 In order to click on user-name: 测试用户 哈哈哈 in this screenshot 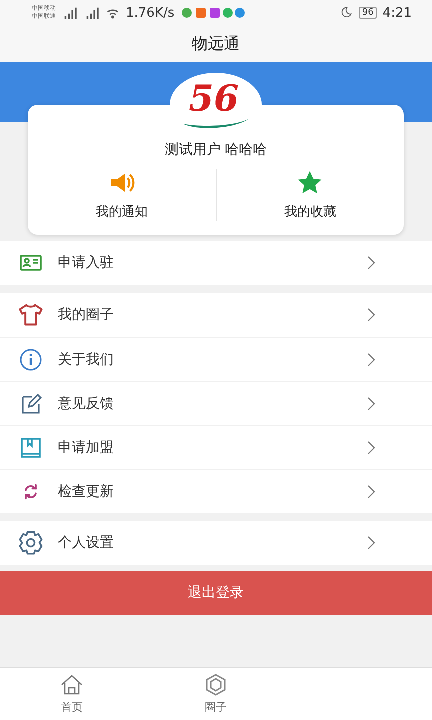, I will do `click(216, 150)`.